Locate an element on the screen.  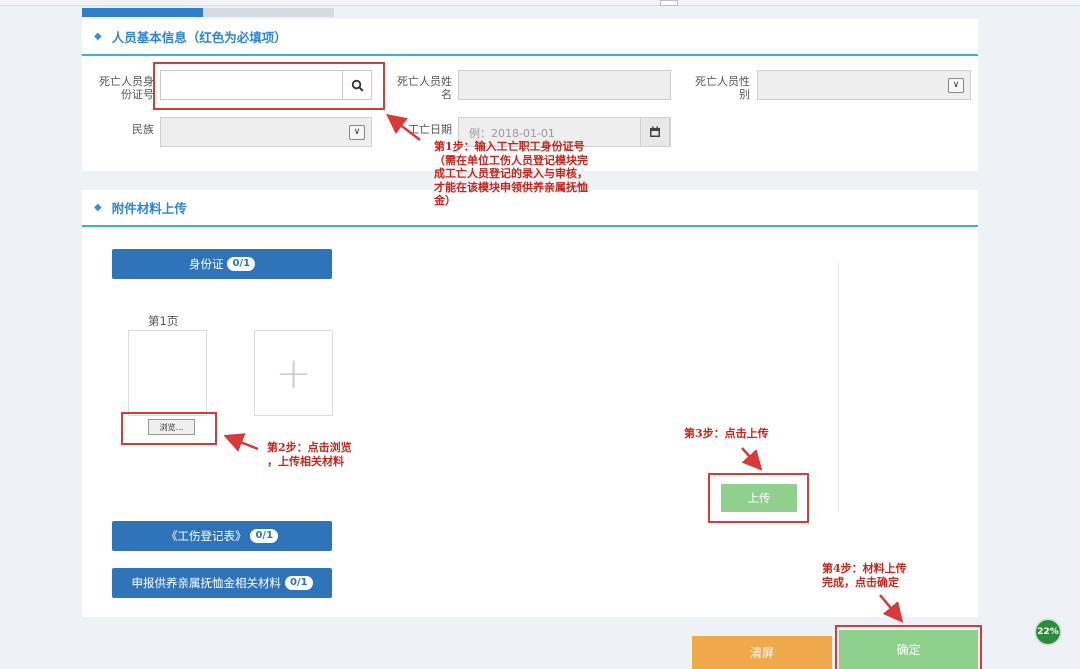
step1-line: 才能在该模块申领供养亲属抚恤 is located at coordinates (511, 187).